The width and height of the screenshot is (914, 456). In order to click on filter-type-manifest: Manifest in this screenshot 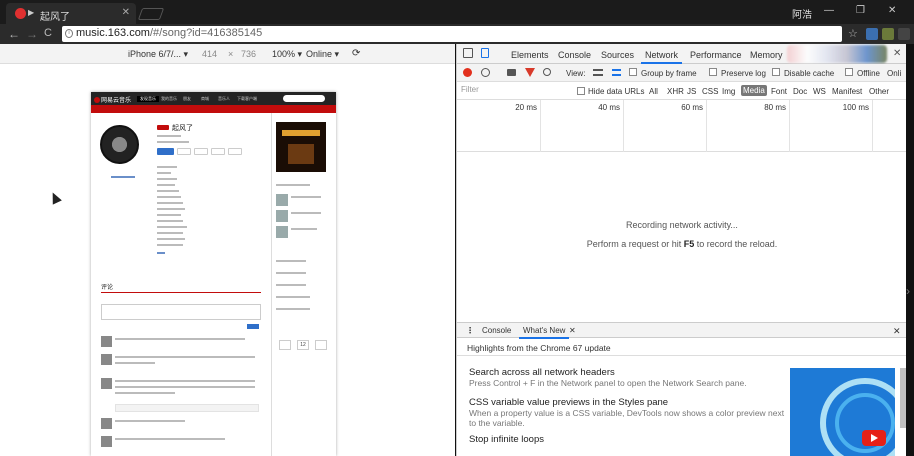, I will do `click(847, 91)`.